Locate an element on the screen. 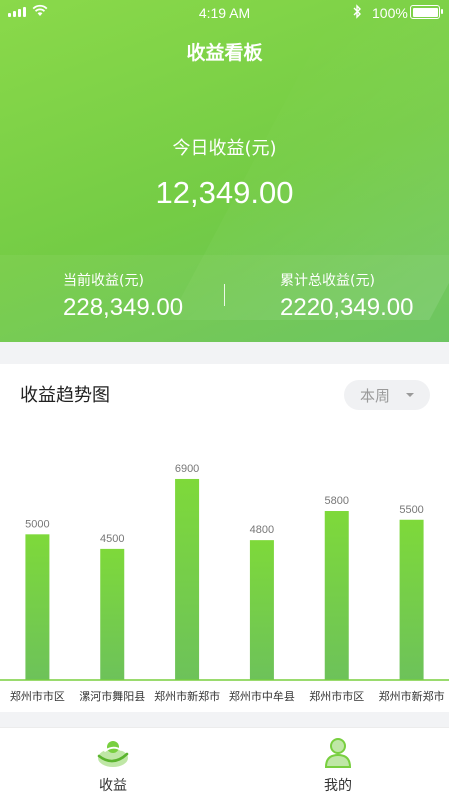 This screenshot has width=449, height=800. tab-profile: 我的 is located at coordinates (338, 764).